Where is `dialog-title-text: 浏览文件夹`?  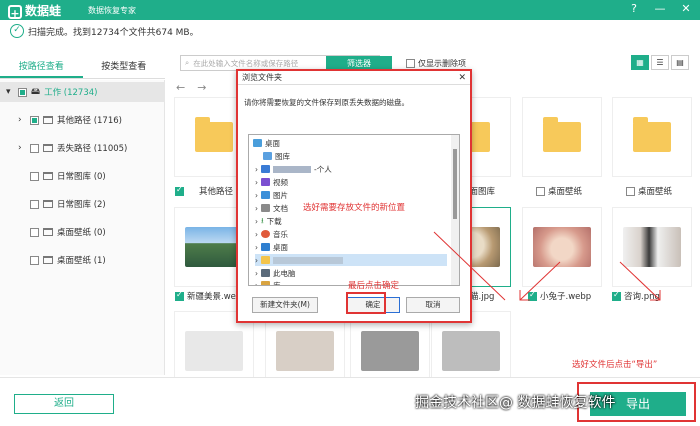
dialog-title-text: 浏览文件夹 is located at coordinates (262, 77).